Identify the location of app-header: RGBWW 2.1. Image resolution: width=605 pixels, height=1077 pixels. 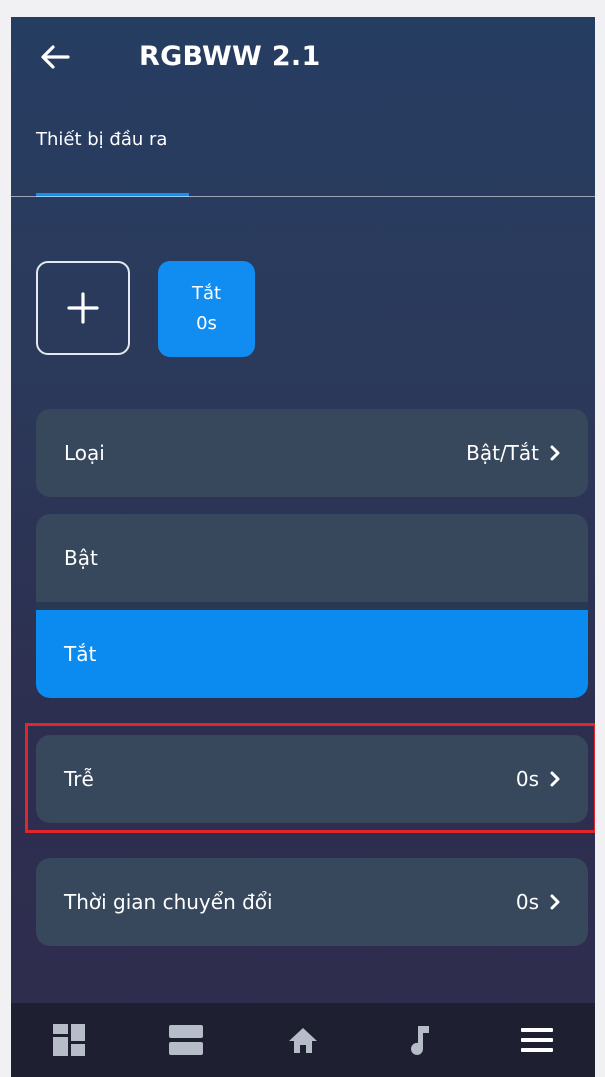
(303, 57).